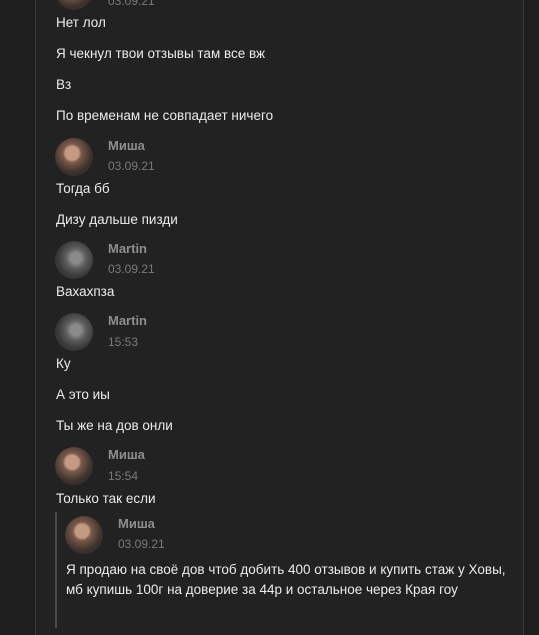 The height and width of the screenshot is (635, 539). What do you see at coordinates (83, 188) in the screenshot?
I see `message-text: Тогда бб` at bounding box center [83, 188].